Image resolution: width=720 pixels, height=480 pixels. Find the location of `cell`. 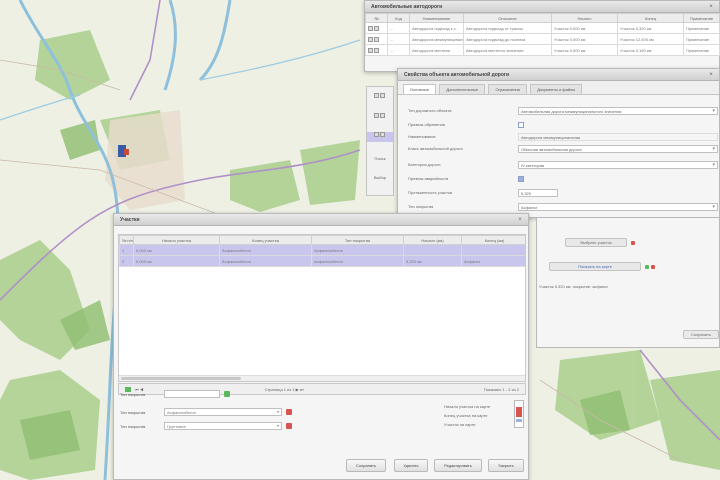

cell is located at coordinates (493, 250).